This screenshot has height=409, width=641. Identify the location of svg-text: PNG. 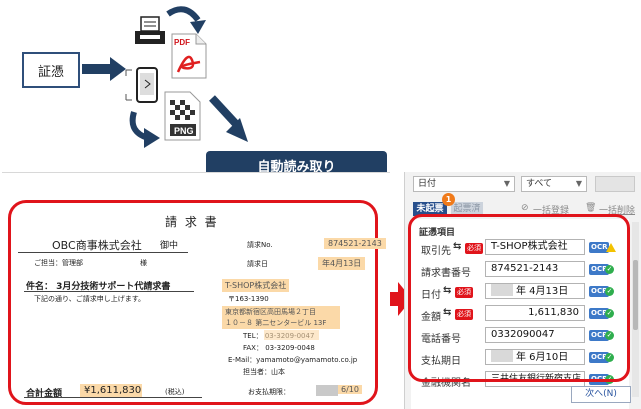
(184, 131).